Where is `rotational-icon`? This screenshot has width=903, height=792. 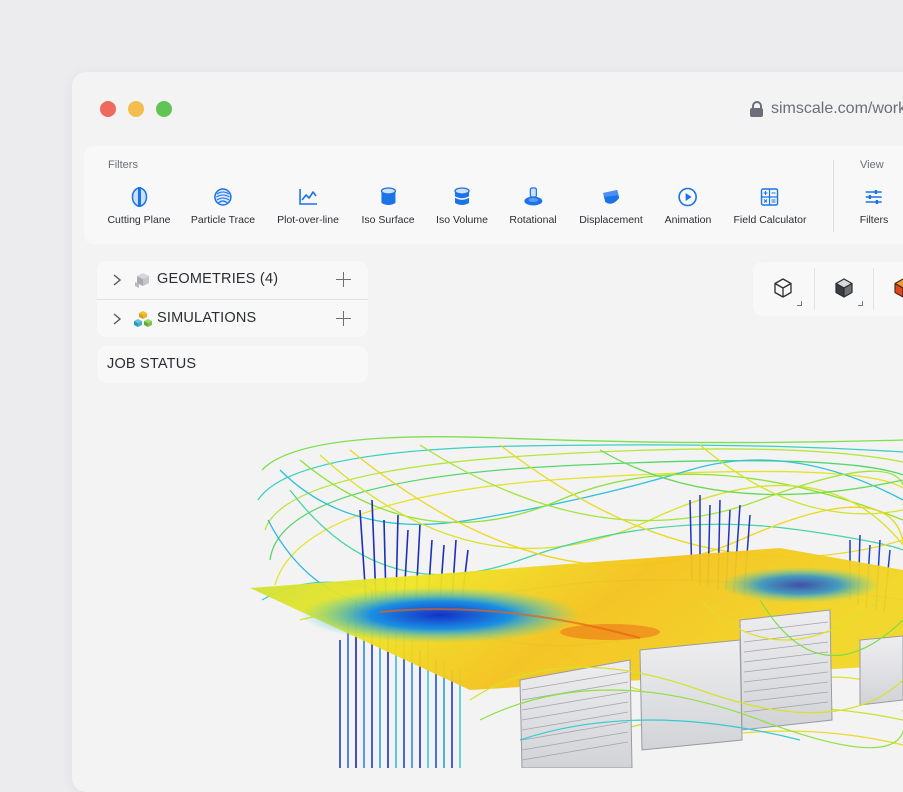 rotational-icon is located at coordinates (533, 196).